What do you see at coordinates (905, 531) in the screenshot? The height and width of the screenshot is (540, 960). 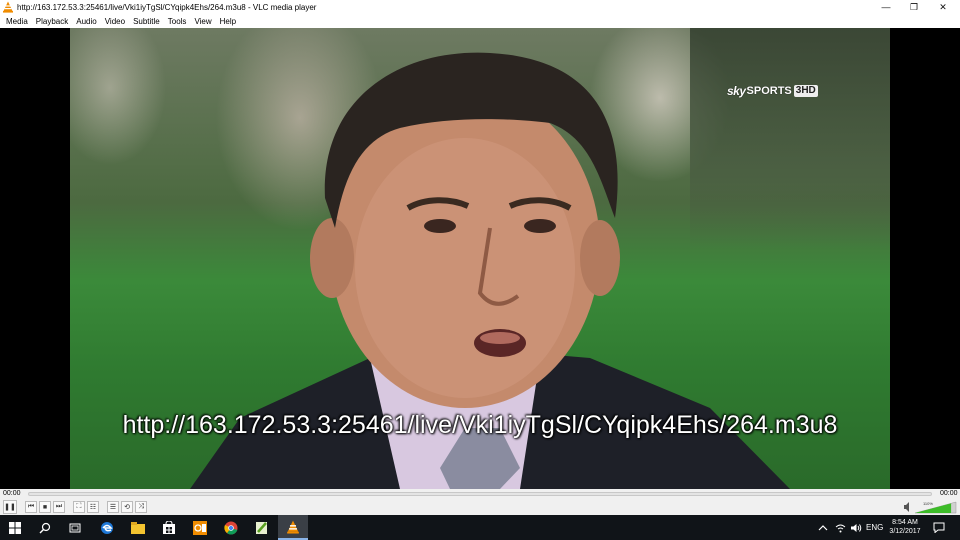 I see `clock-date: 3/12/2017` at bounding box center [905, 531].